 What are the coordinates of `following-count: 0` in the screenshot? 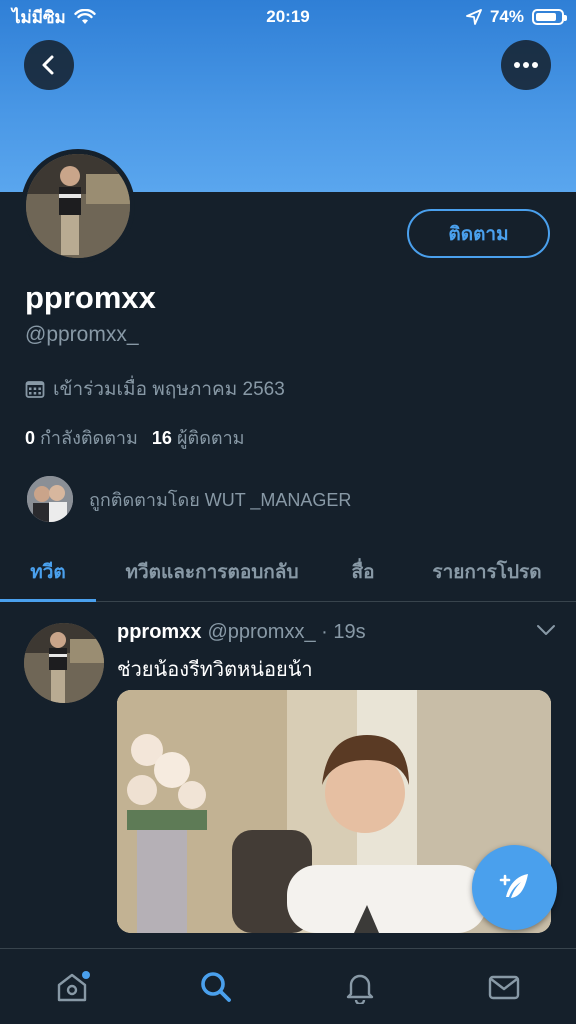 It's located at (30, 438).